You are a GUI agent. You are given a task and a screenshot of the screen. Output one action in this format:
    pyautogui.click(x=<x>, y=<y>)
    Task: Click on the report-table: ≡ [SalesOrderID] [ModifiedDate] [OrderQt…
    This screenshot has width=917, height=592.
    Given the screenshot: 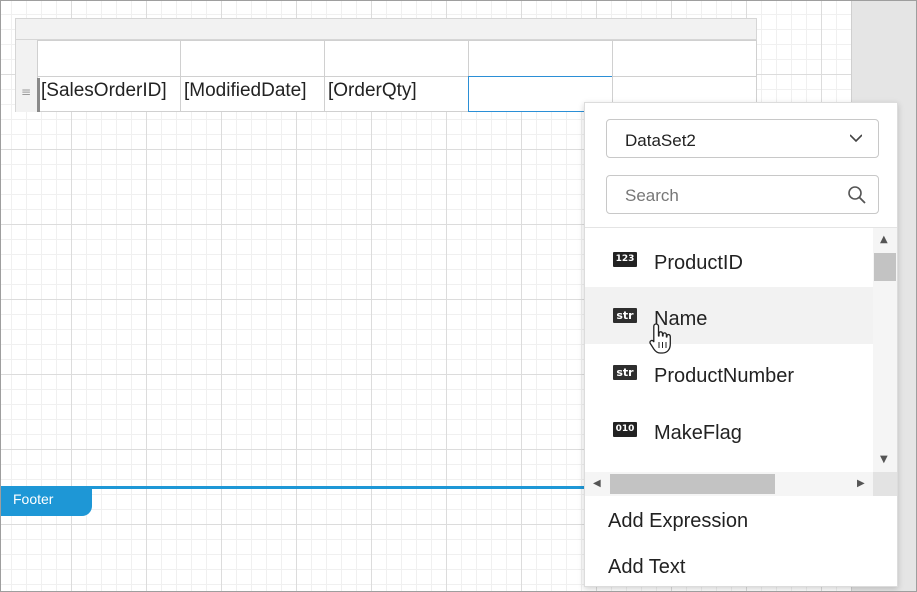 What is the action you would take?
    pyautogui.click(x=386, y=65)
    